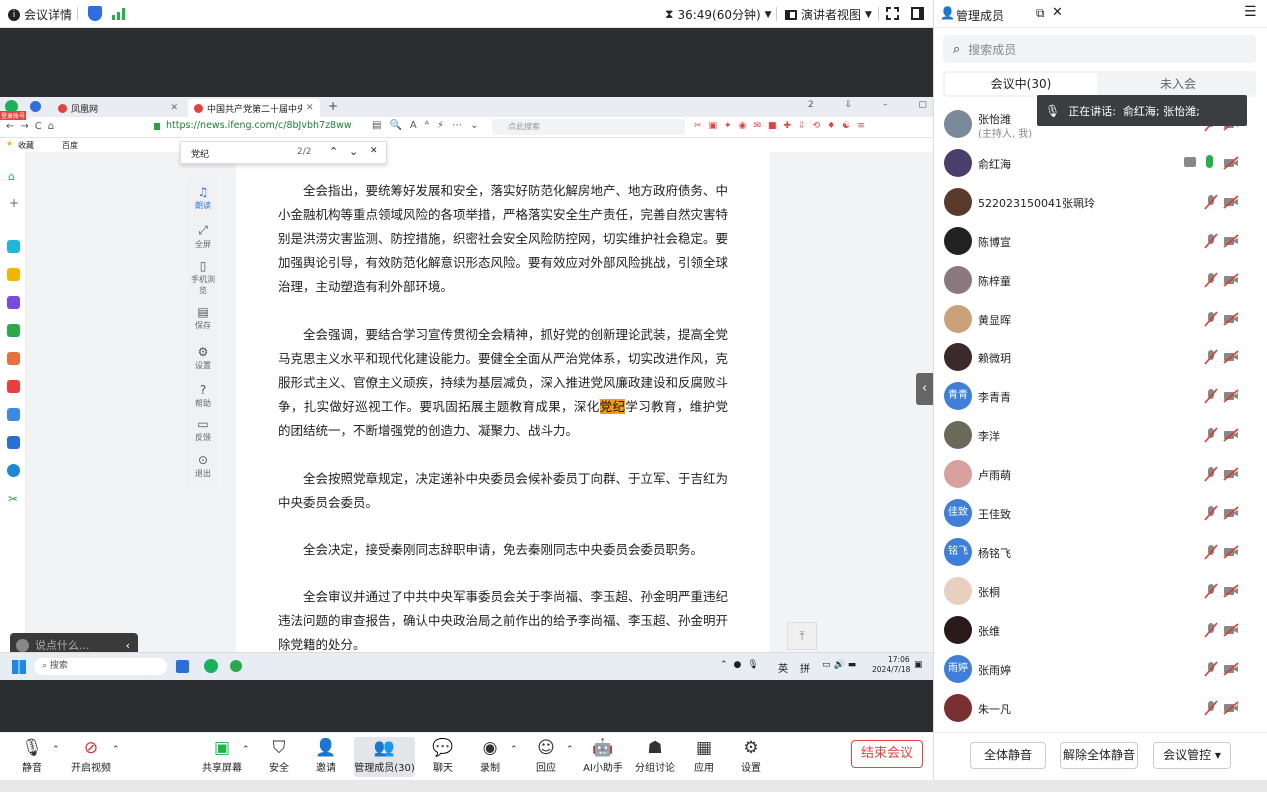  Describe the element at coordinates (40, 14) in the screenshot. I see `meeting-details-button: i 会议详情` at that location.